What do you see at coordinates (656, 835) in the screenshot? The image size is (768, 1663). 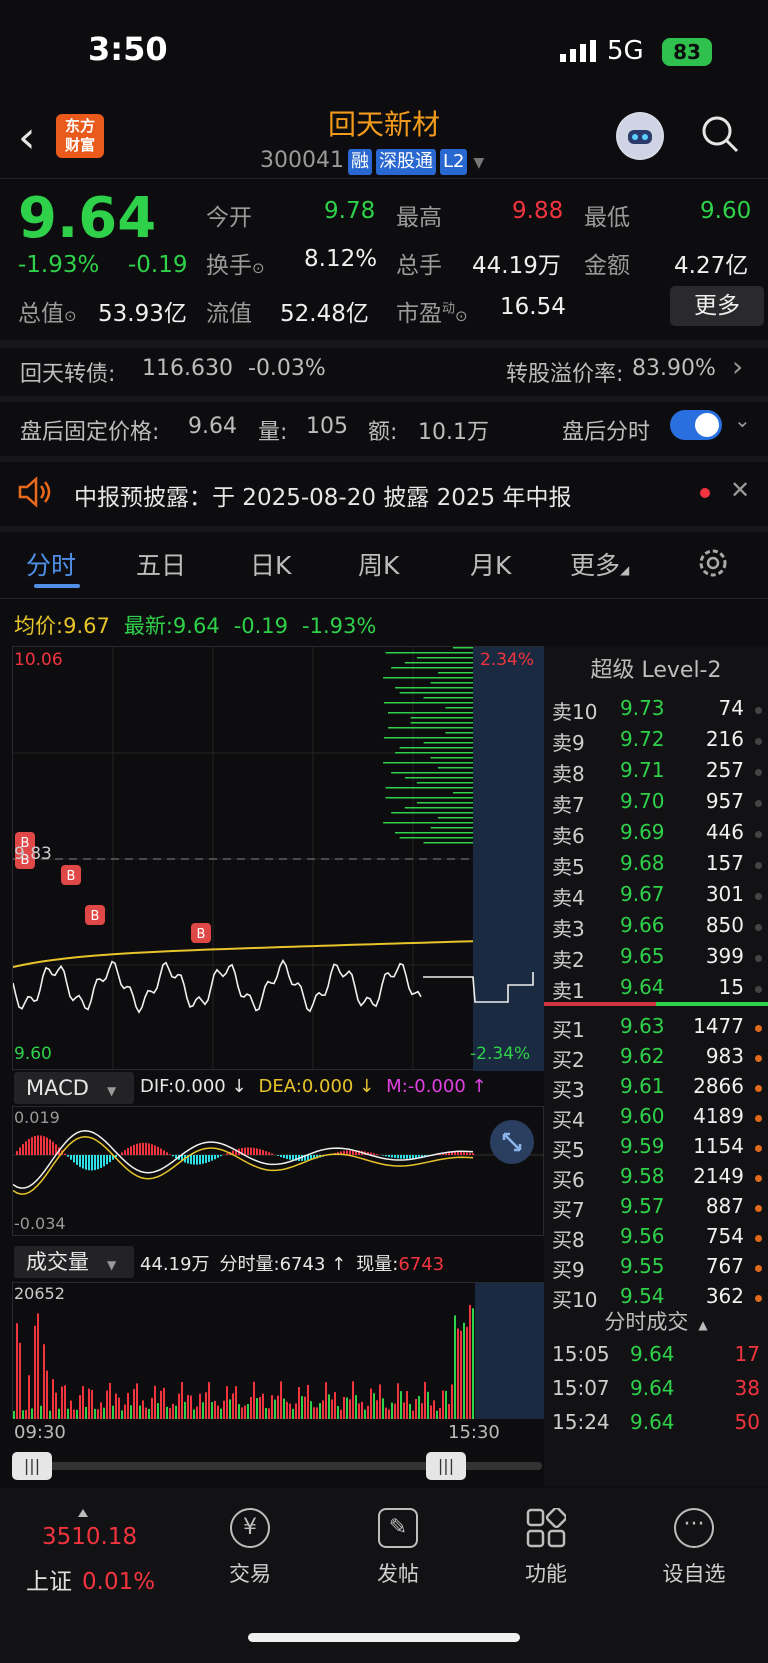 I see `sell-row: 卖6 9.69 446` at bounding box center [656, 835].